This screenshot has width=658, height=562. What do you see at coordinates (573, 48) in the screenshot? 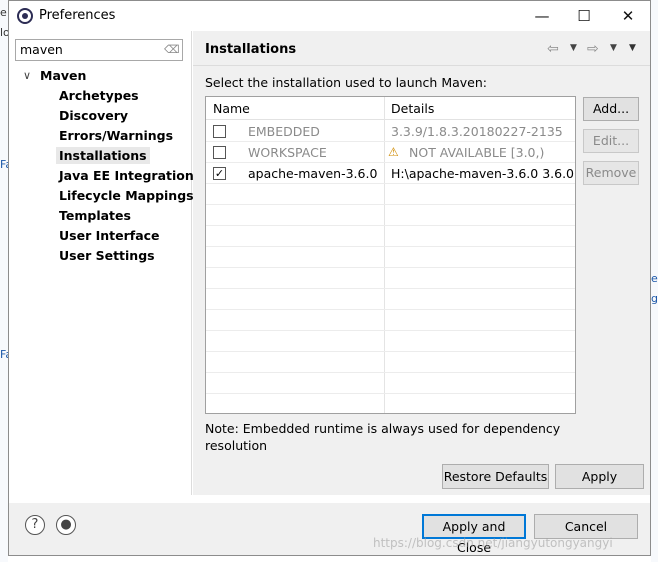
I see `back-menu-chevron-icon: ▼` at bounding box center [573, 48].